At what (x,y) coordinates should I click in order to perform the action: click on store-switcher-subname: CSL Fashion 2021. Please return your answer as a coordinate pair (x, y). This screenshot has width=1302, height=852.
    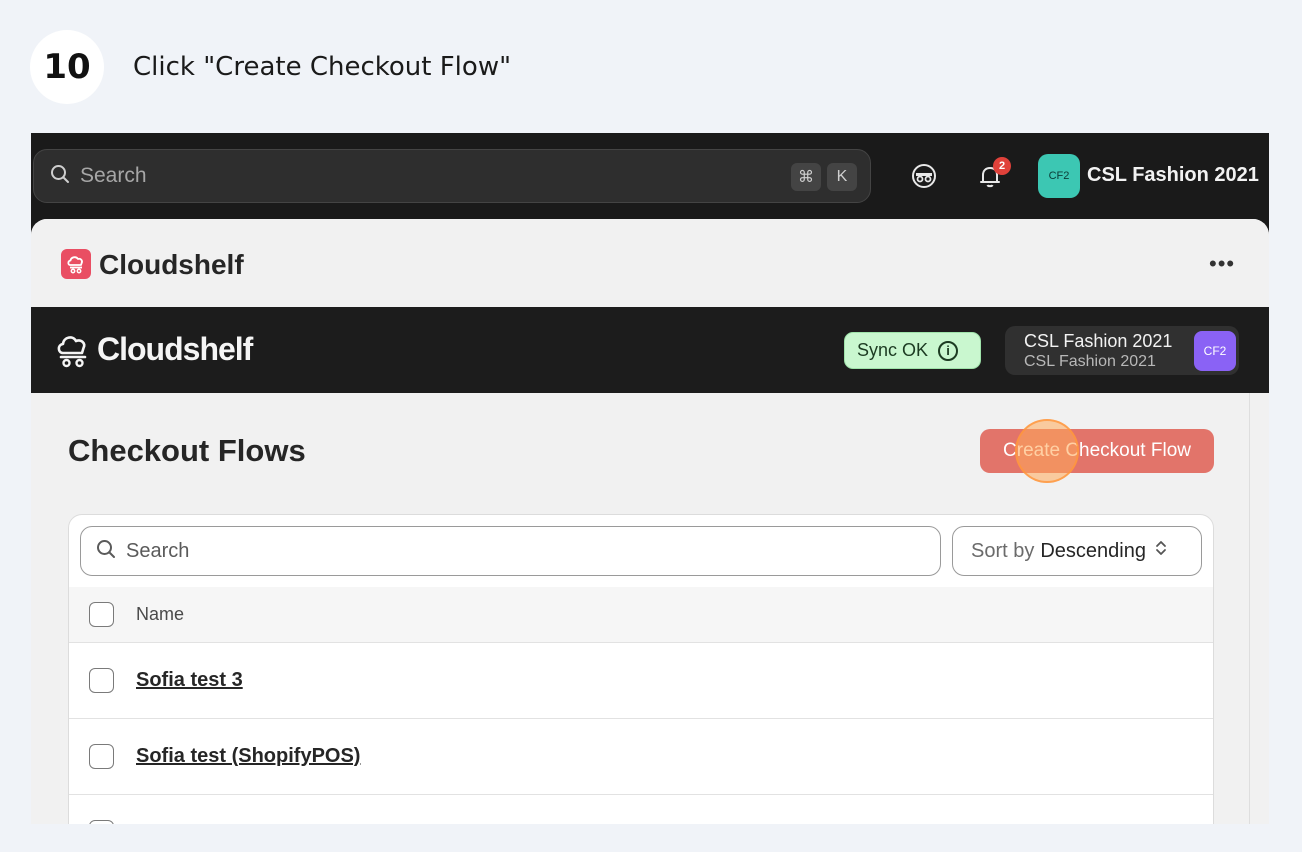
    Looking at the image, I should click on (1090, 361).